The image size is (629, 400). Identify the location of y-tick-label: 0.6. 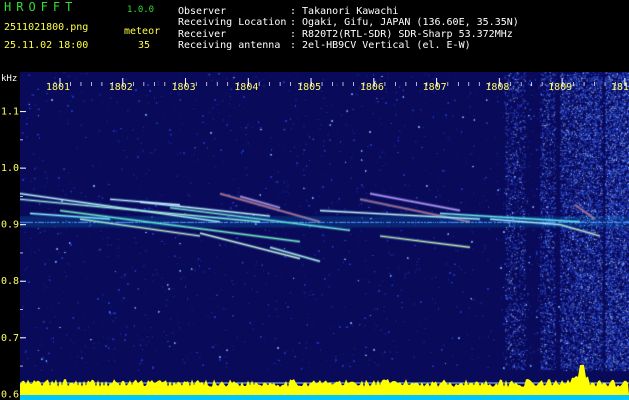
(10, 394).